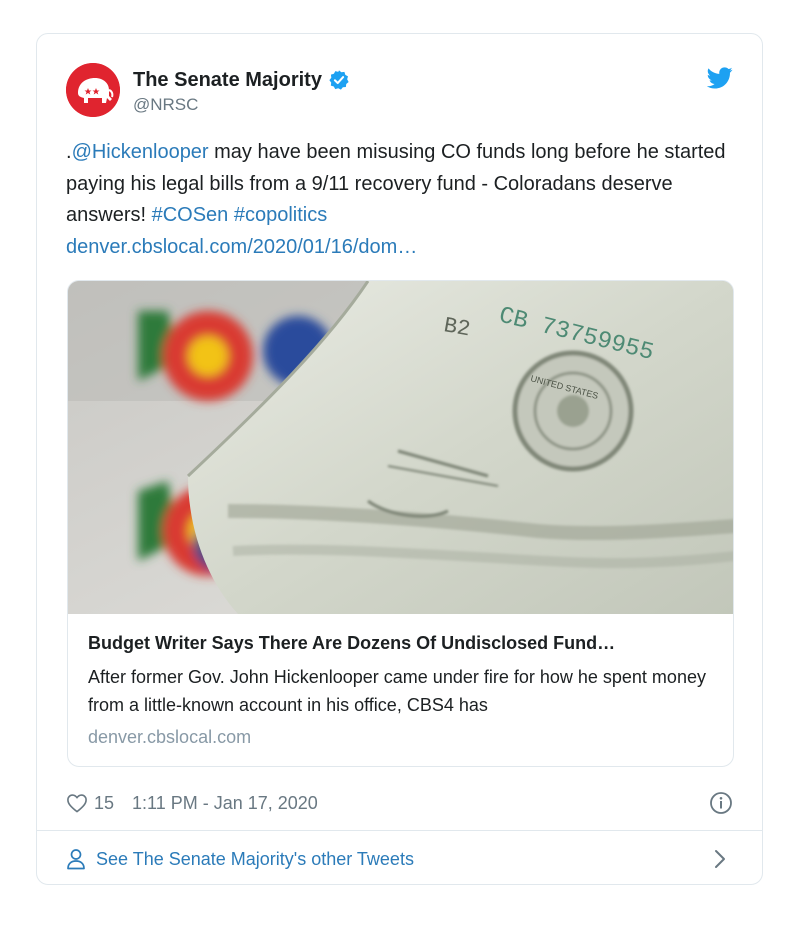 The width and height of the screenshot is (800, 934). I want to click on hashtag-link-copolitics: #copolitics, so click(280, 215).